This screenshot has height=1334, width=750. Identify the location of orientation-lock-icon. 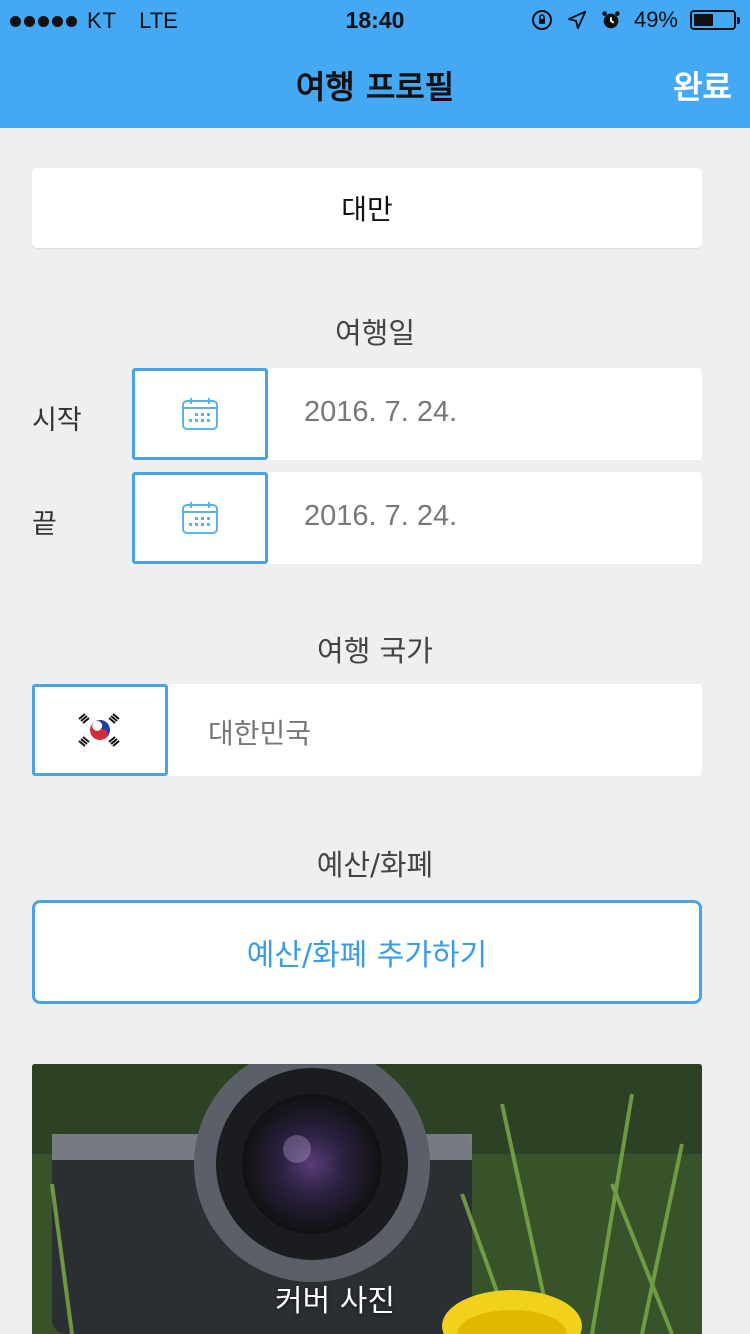
(541, 20).